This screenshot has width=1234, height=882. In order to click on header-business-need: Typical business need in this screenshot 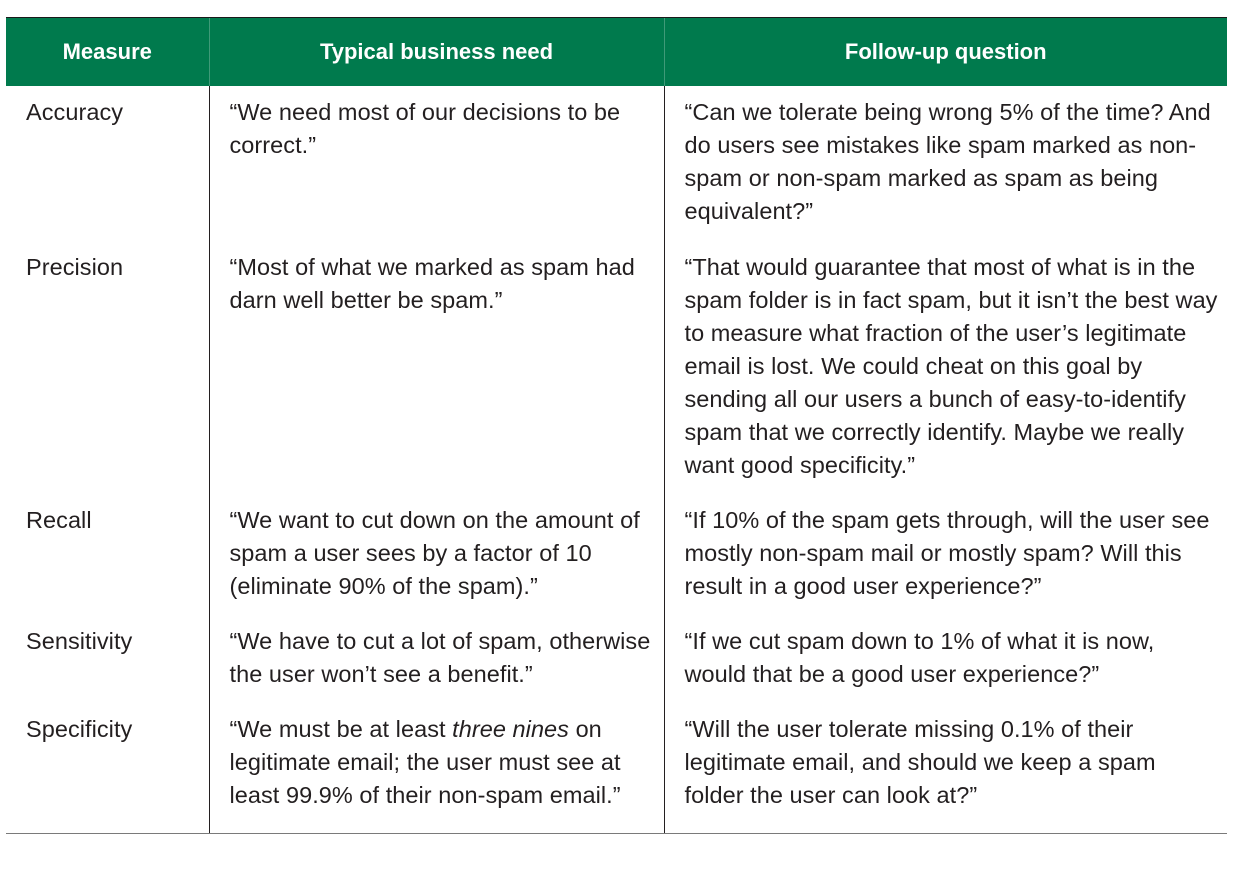, I will do `click(436, 51)`.